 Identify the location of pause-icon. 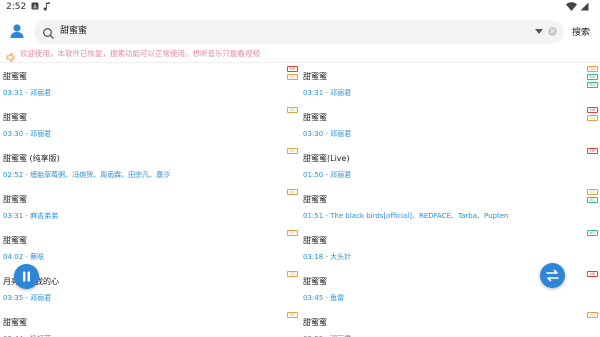
(26, 276).